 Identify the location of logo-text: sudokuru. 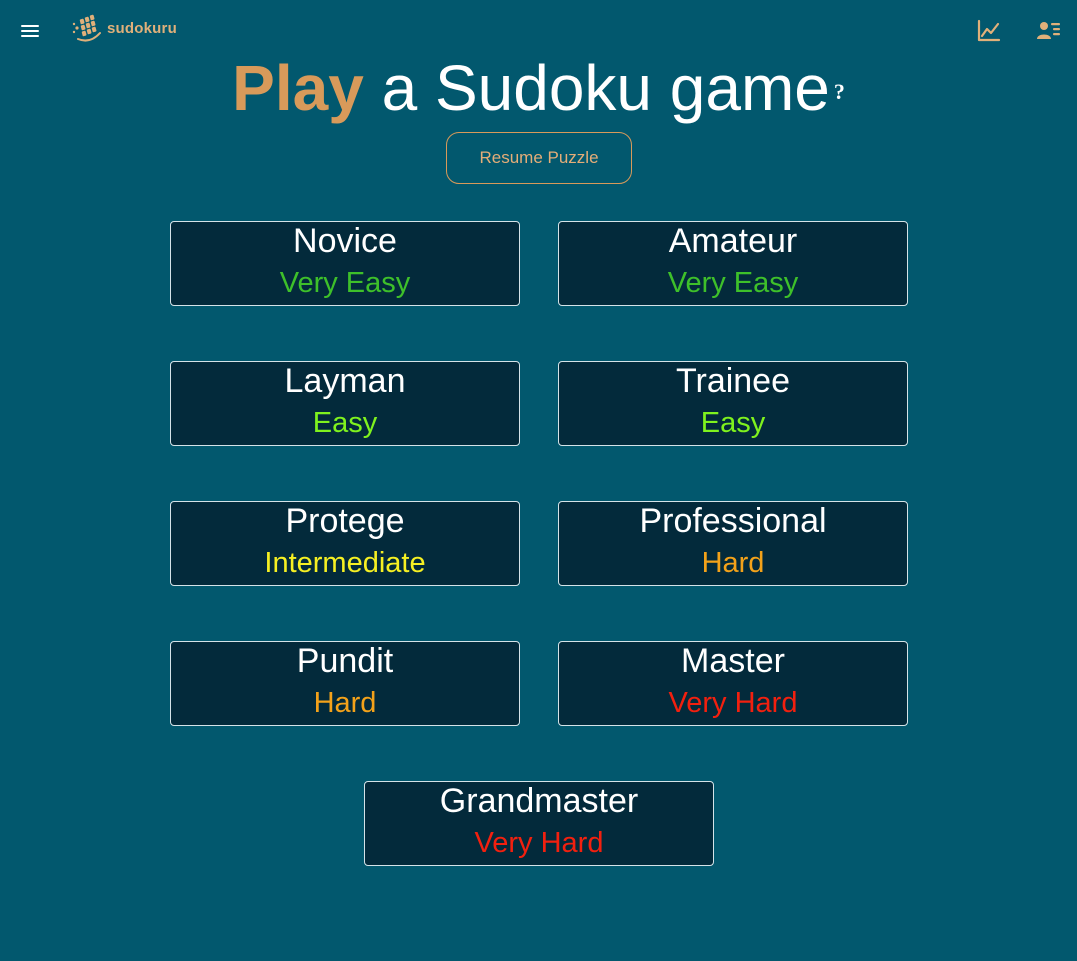
(142, 28).